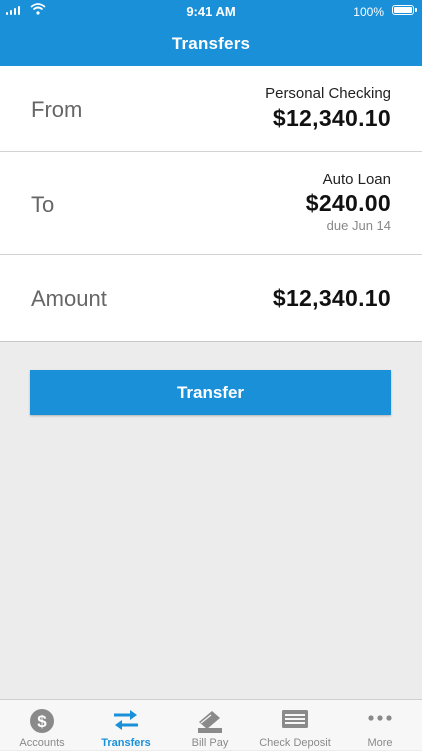 This screenshot has width=422, height=751. Describe the element at coordinates (328, 93) in the screenshot. I see `from-account-name: Personal Checking` at that location.